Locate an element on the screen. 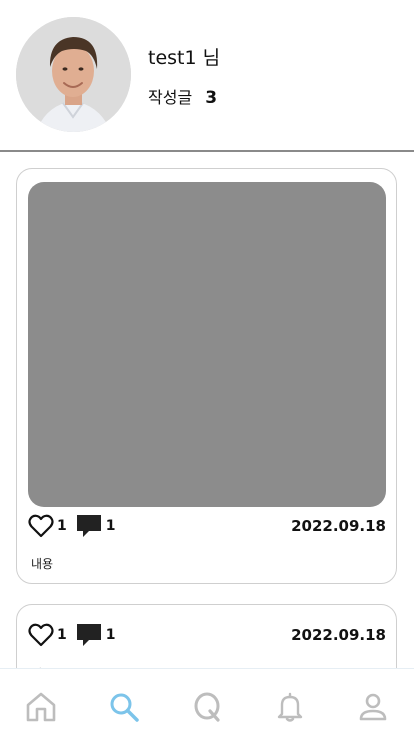 This screenshot has width=414, height=751. nav-search is located at coordinates (124, 707).